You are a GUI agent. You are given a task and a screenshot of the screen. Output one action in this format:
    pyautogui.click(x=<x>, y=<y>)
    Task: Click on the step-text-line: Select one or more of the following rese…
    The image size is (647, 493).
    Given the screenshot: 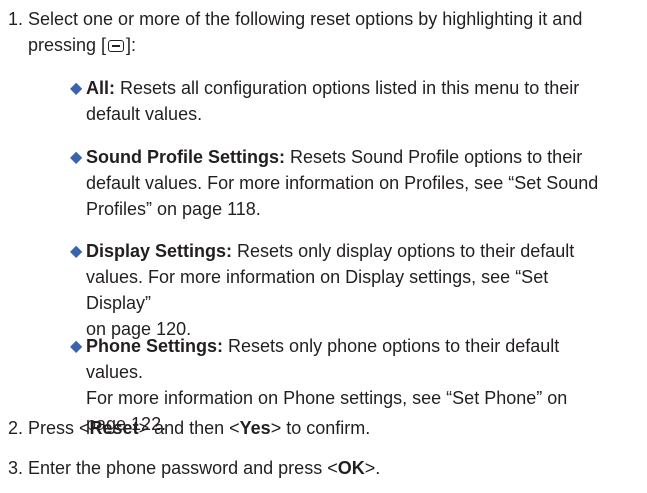 What is the action you would take?
    pyautogui.click(x=305, y=19)
    